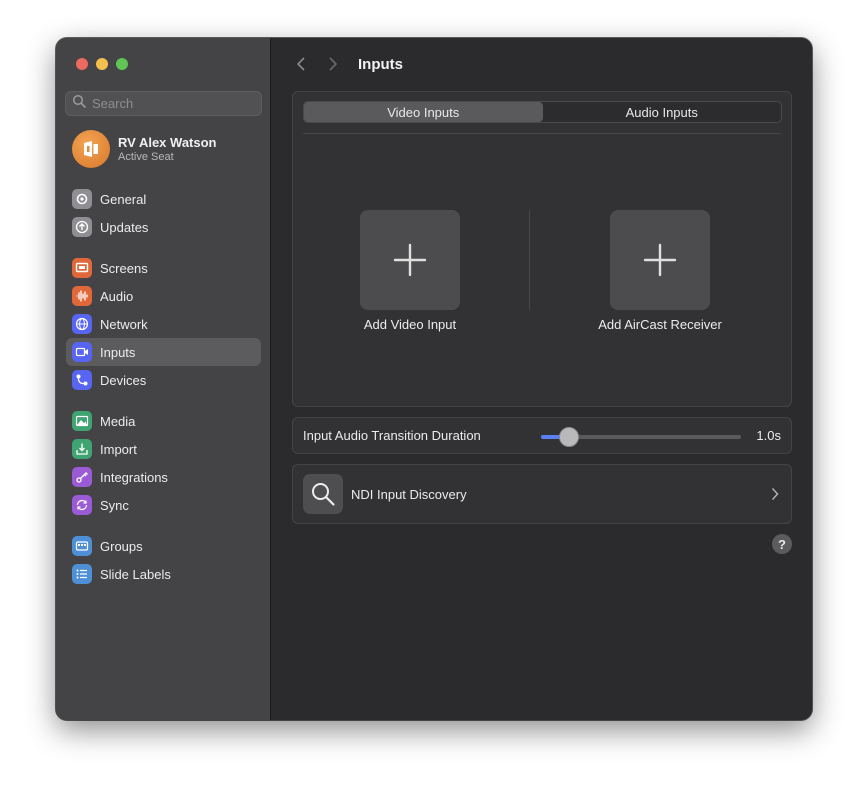 The height and width of the screenshot is (794, 868). I want to click on propresenter-logo-icon, so click(91, 149).